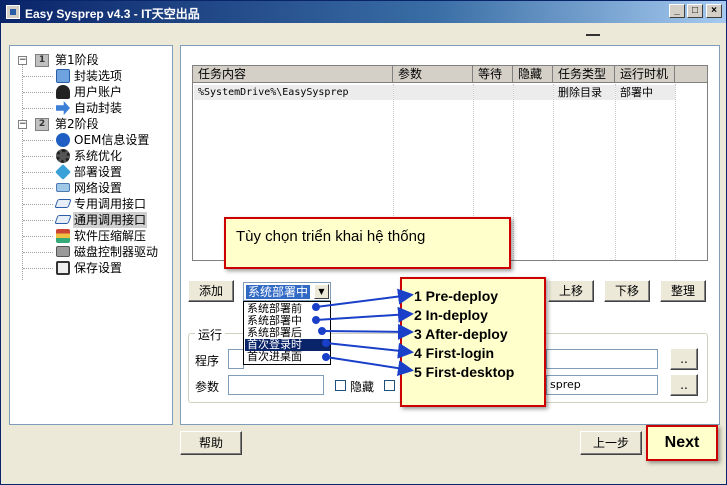 This screenshot has width=727, height=485. I want to click on program-input, so click(236, 359).